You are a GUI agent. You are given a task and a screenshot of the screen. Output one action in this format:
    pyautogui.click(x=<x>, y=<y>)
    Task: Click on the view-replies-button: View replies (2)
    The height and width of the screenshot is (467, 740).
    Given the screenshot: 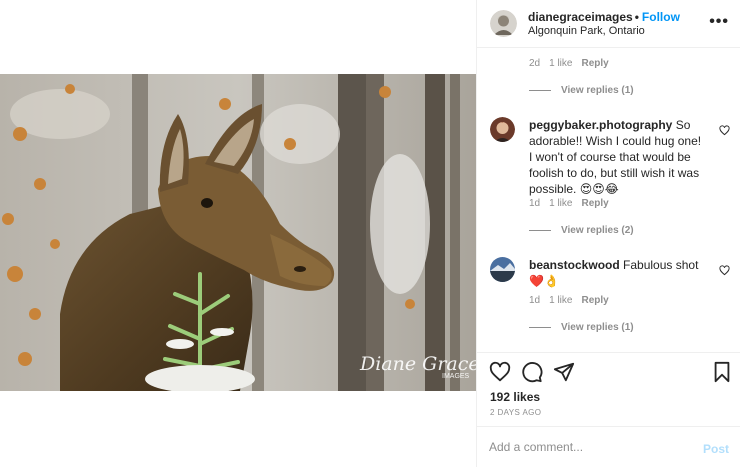 What is the action you would take?
    pyautogui.click(x=581, y=230)
    